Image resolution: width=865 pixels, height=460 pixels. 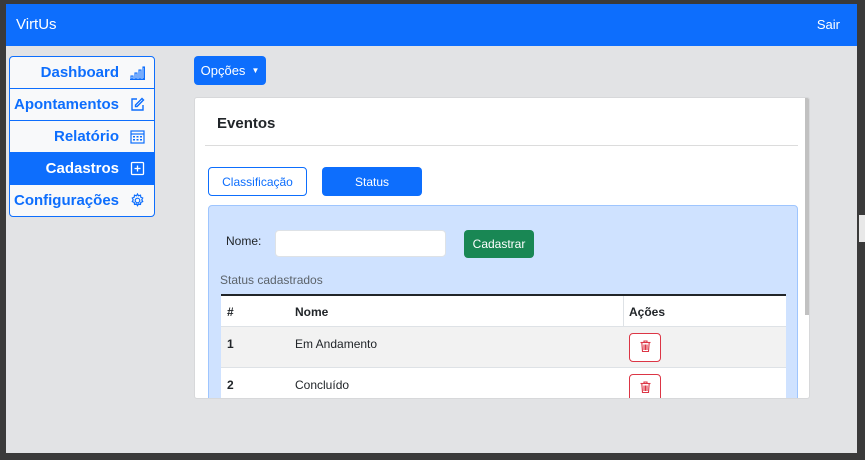 What do you see at coordinates (372, 181) in the screenshot?
I see `tab-status: Status` at bounding box center [372, 181].